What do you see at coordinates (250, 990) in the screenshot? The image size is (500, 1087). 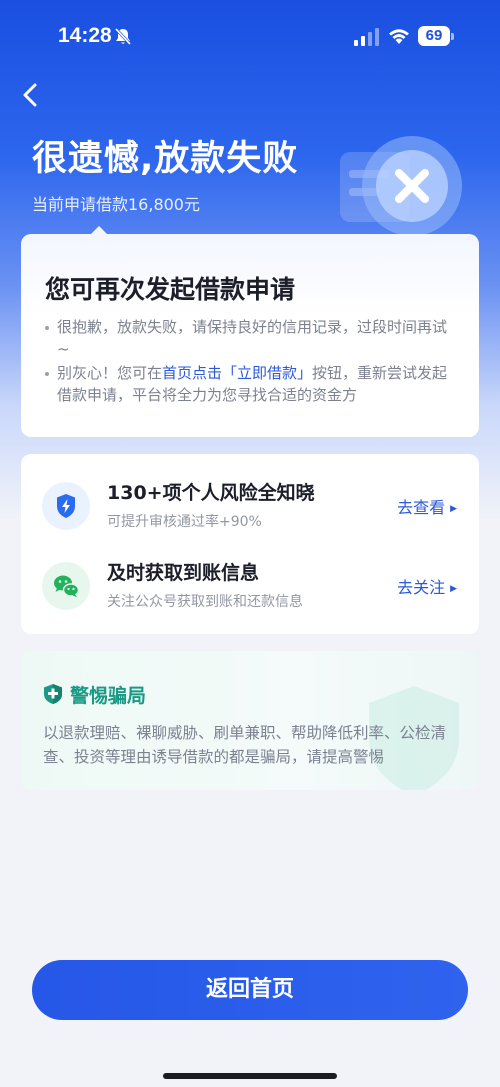 I see `return-home-button: 返回首页` at bounding box center [250, 990].